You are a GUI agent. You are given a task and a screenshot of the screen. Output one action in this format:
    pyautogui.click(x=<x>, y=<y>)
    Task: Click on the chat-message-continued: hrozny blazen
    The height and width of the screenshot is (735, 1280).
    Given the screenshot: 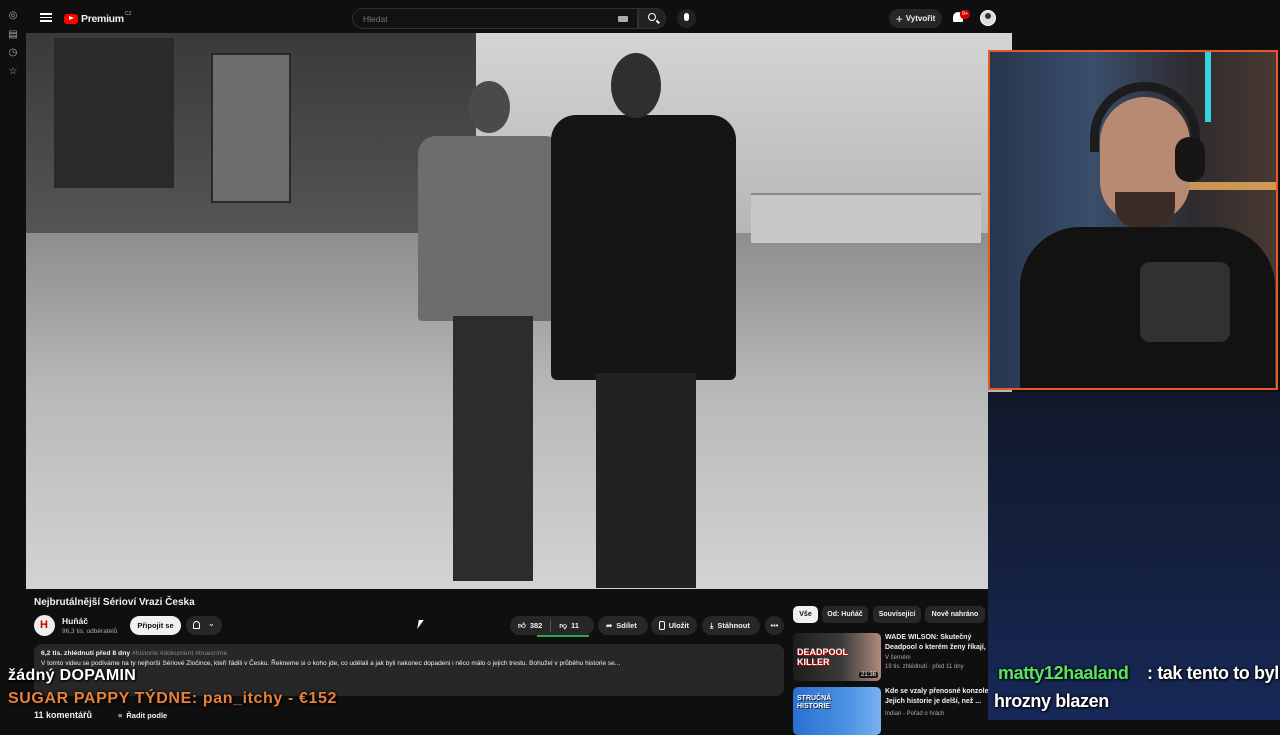 What is the action you would take?
    pyautogui.click(x=1051, y=701)
    